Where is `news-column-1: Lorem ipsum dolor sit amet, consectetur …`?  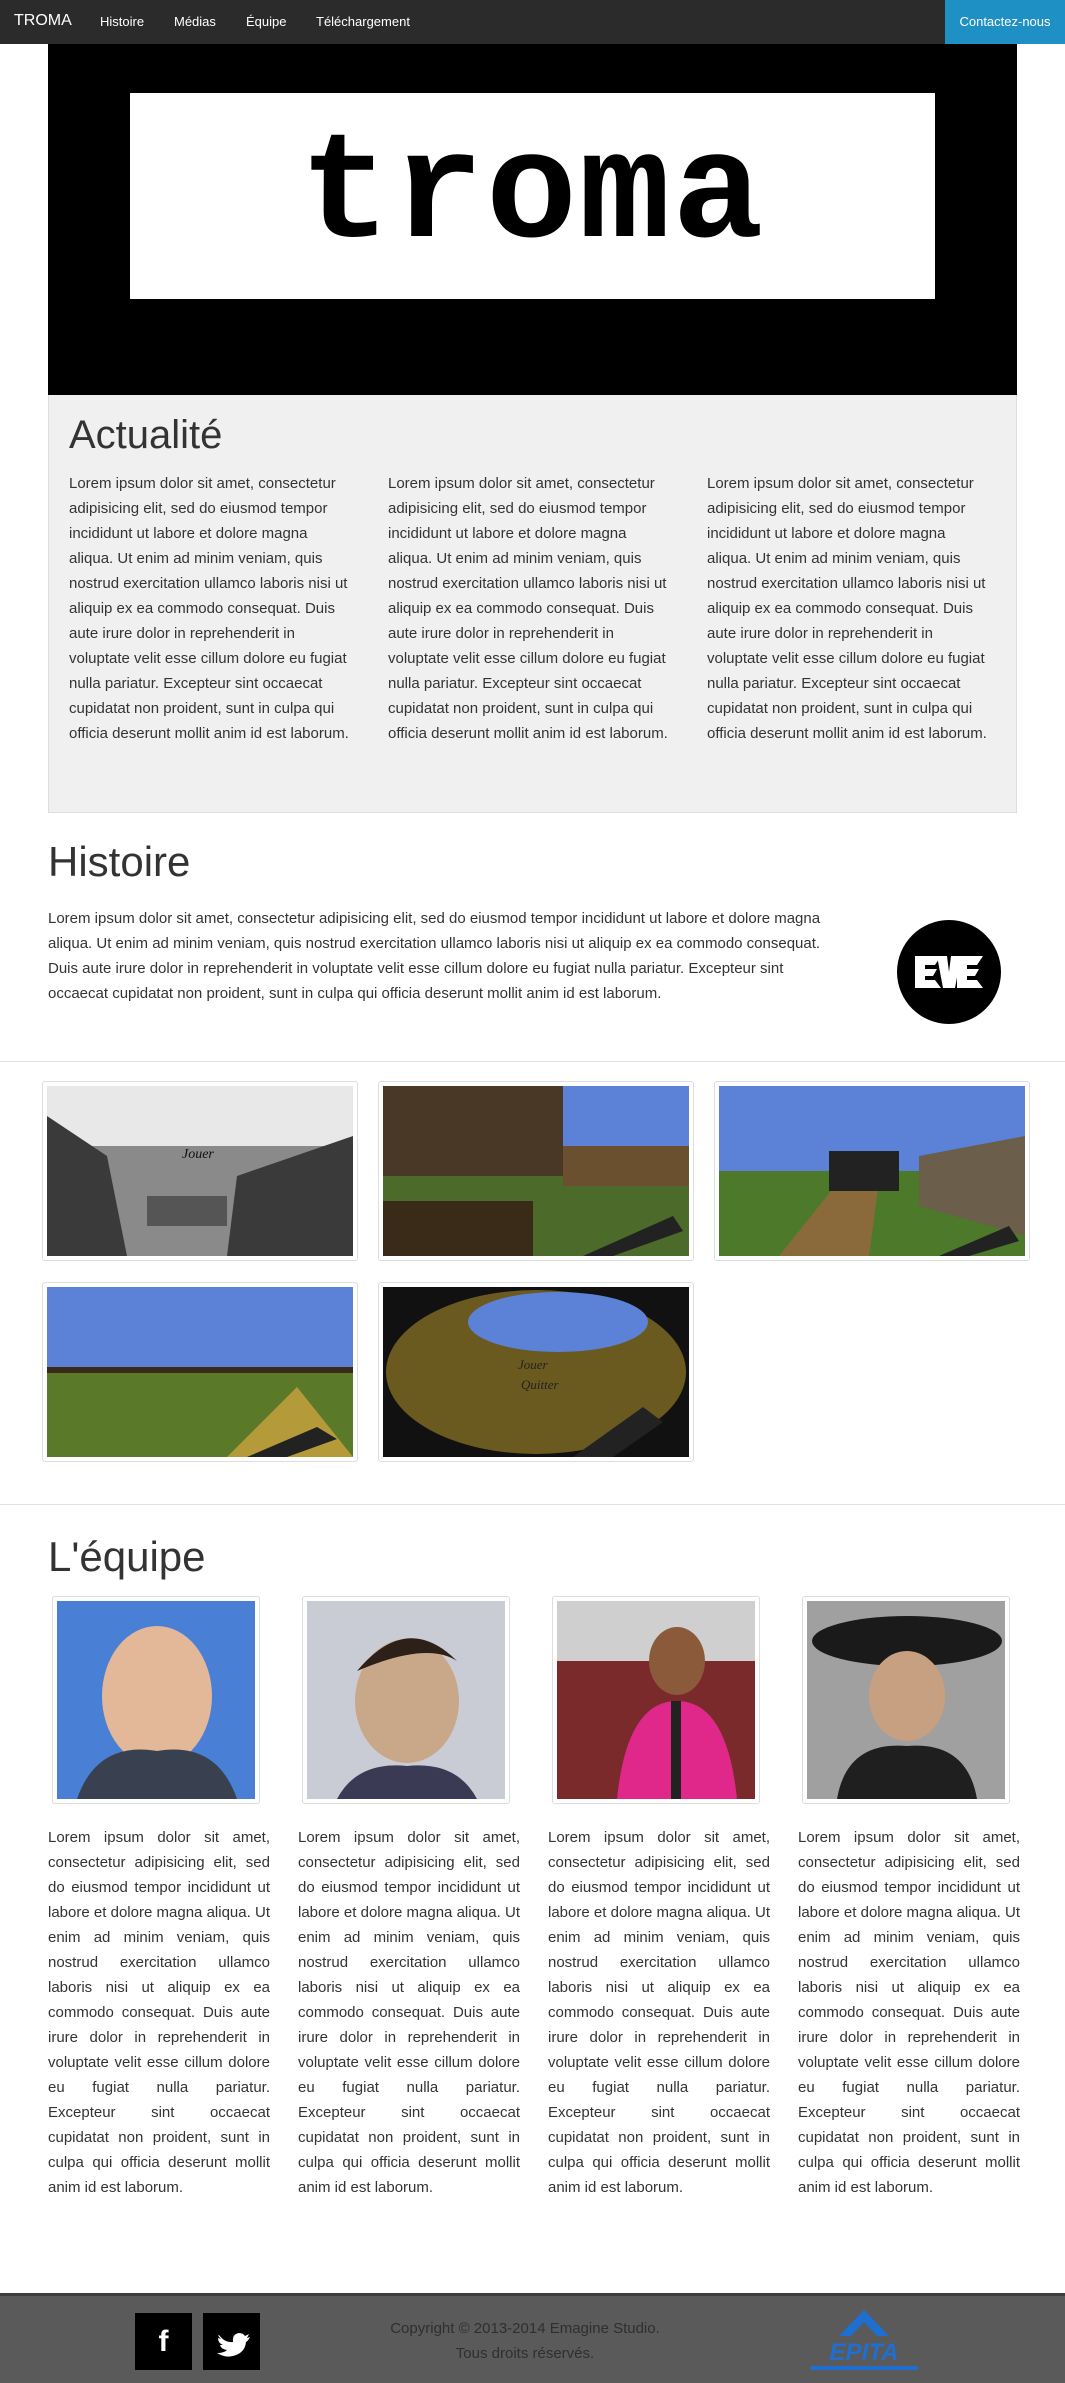
news-column-1: Lorem ipsum dolor sit amet, consectetur … is located at coordinates (209, 608).